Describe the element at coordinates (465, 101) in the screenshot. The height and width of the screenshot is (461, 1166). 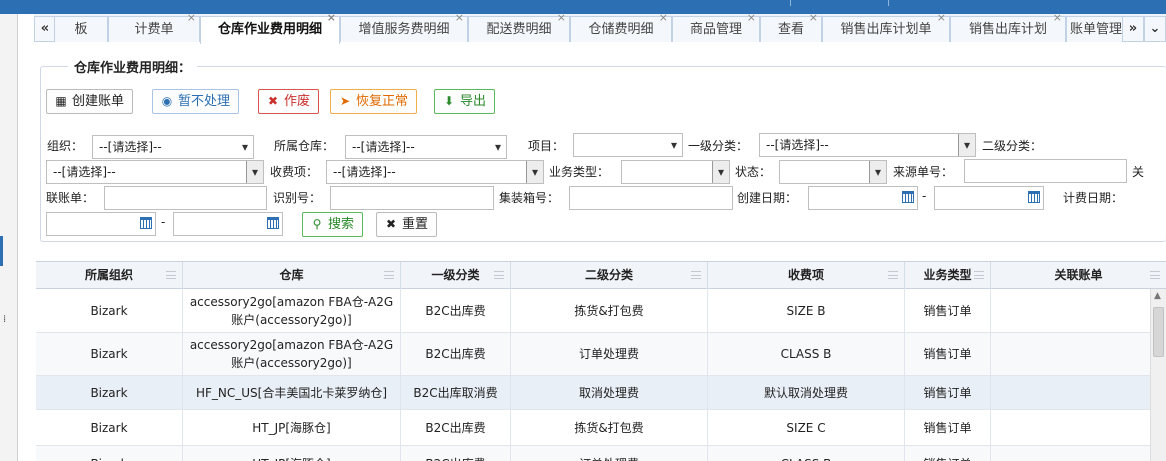
I see `export-button: ⬇ 导出` at that location.